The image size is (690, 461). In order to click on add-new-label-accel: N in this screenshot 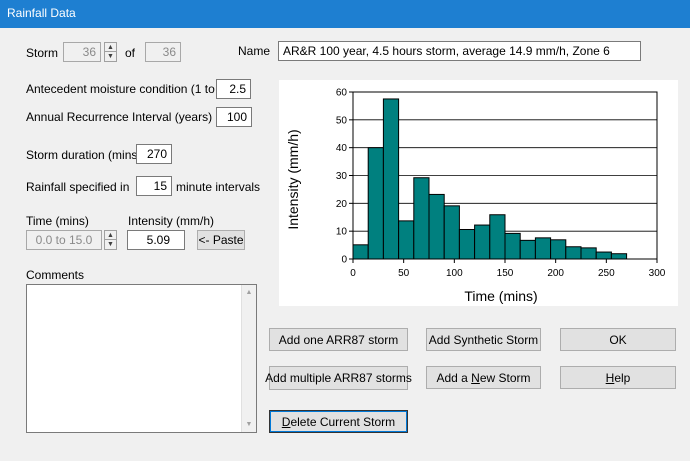, I will do `click(475, 377)`.